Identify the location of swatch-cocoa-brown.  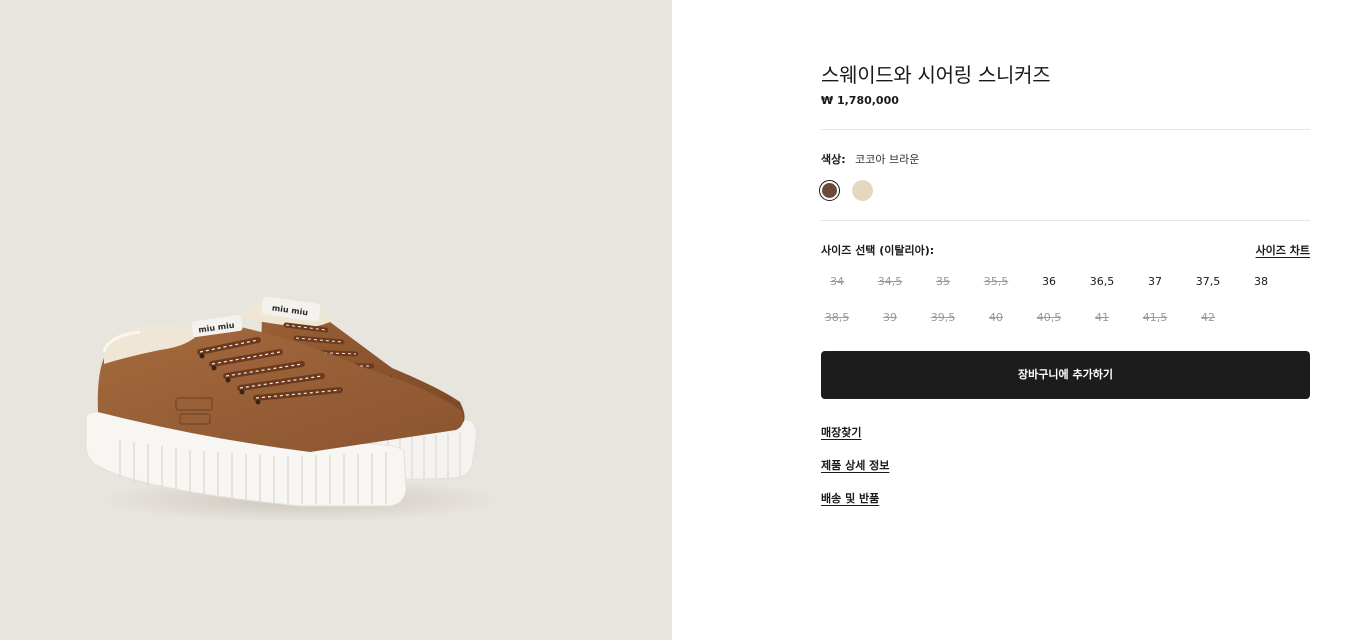
(829, 190).